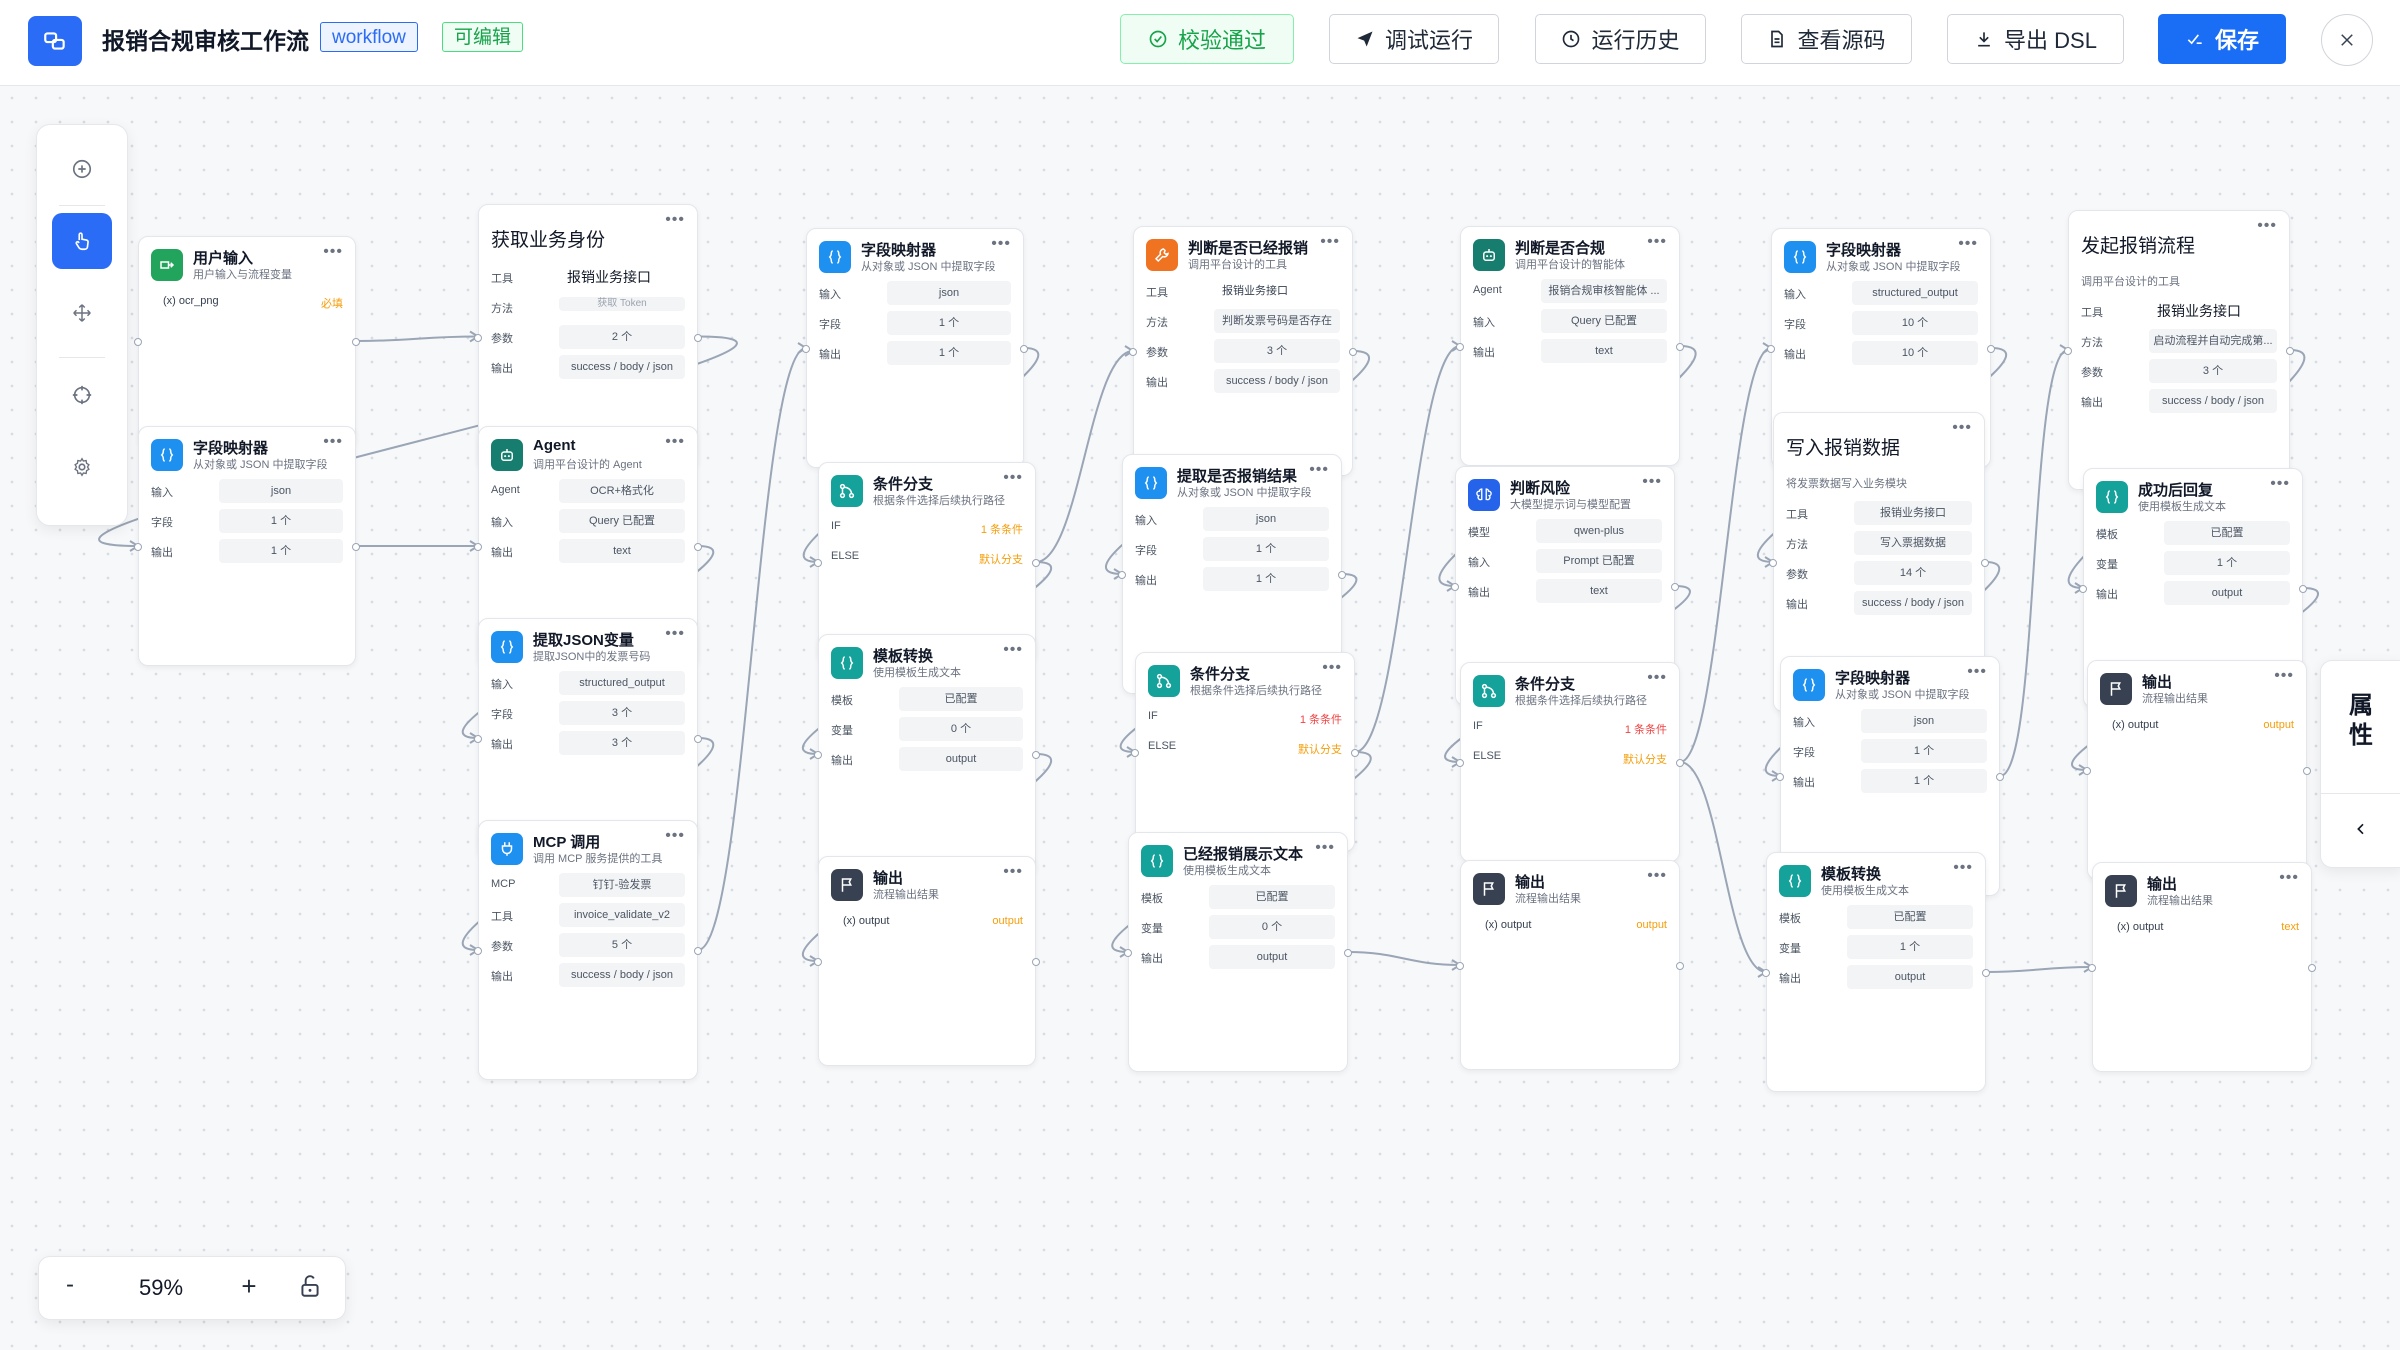 The height and width of the screenshot is (1350, 2400). What do you see at coordinates (310, 1286) in the screenshot?
I see `unlock-icon` at bounding box center [310, 1286].